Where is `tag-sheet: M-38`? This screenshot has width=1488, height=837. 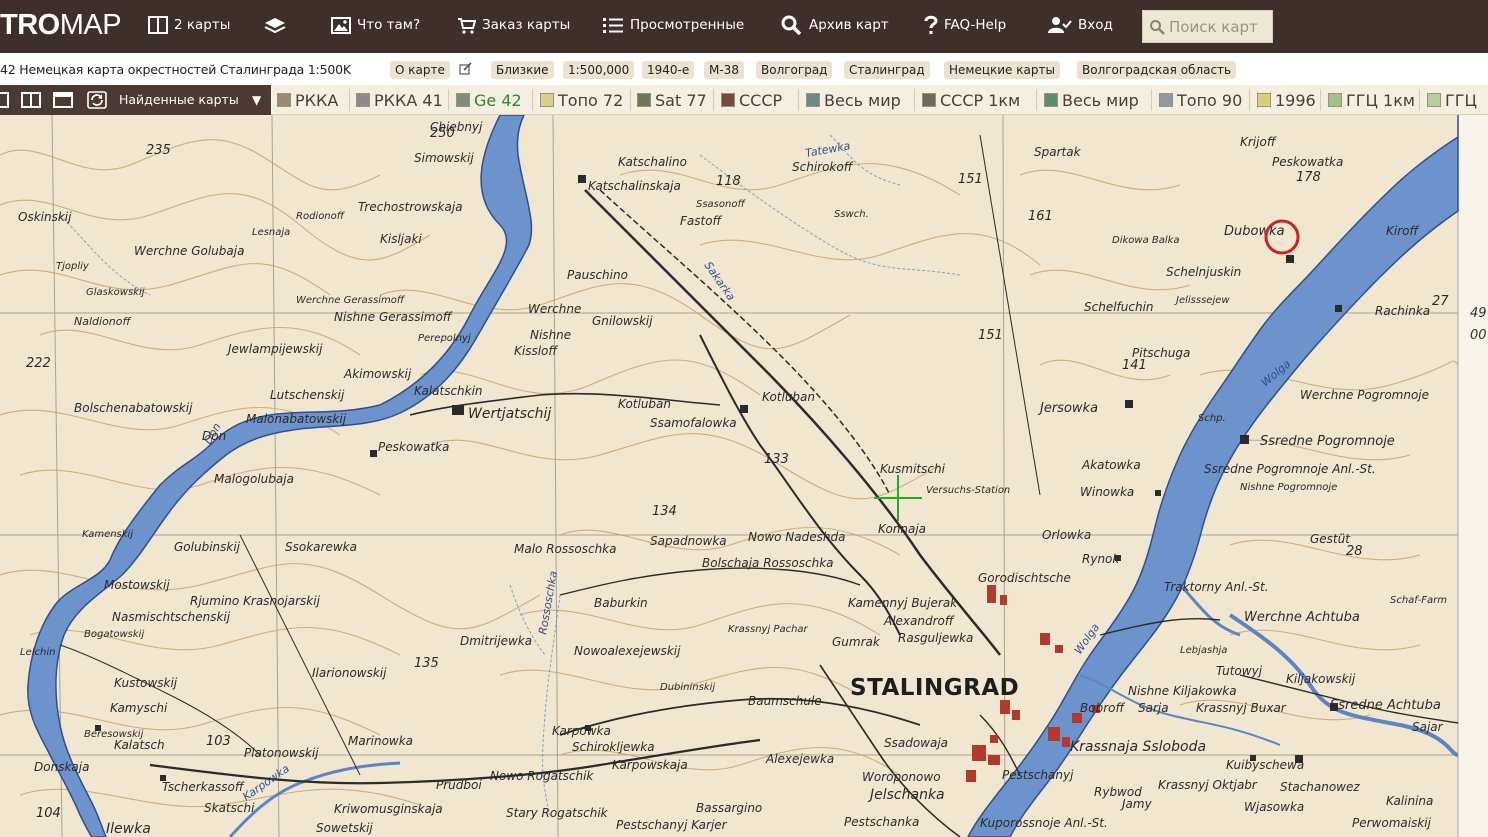
tag-sheet: M-38 is located at coordinates (724, 70).